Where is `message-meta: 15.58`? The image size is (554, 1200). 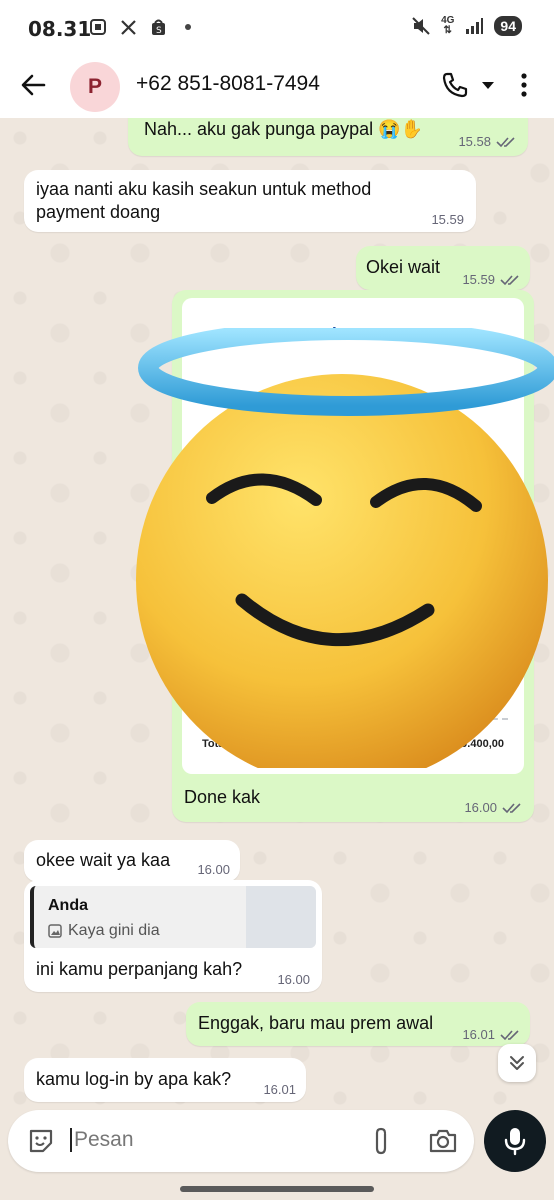
message-meta: 15.58 is located at coordinates (487, 141).